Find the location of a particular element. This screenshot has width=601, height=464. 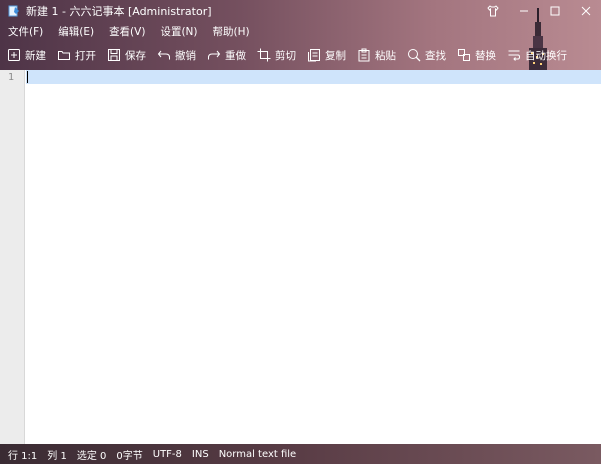

paste-label: 粘贴 is located at coordinates (385, 55).